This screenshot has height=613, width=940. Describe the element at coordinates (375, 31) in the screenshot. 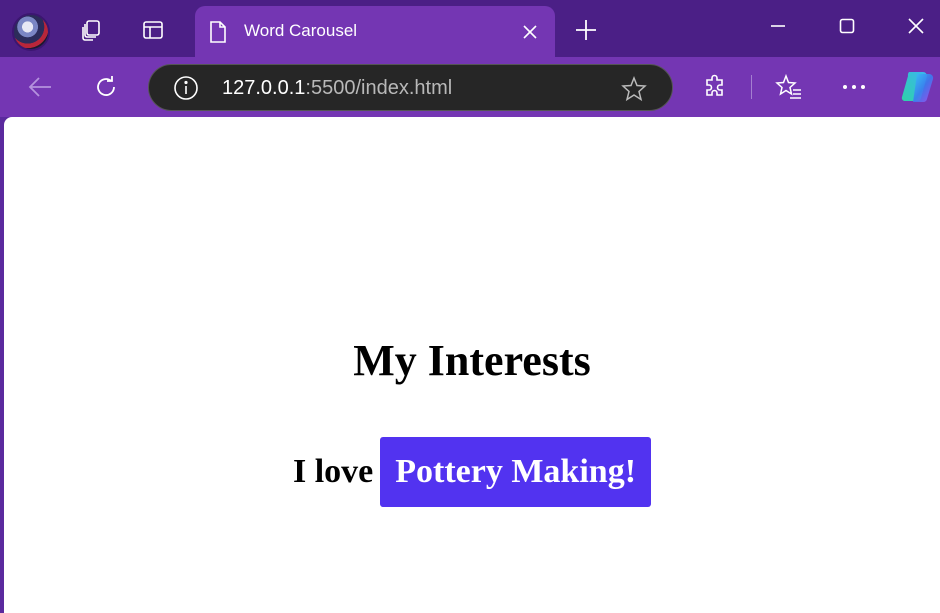

I see `active-tab: Word Carousel` at that location.